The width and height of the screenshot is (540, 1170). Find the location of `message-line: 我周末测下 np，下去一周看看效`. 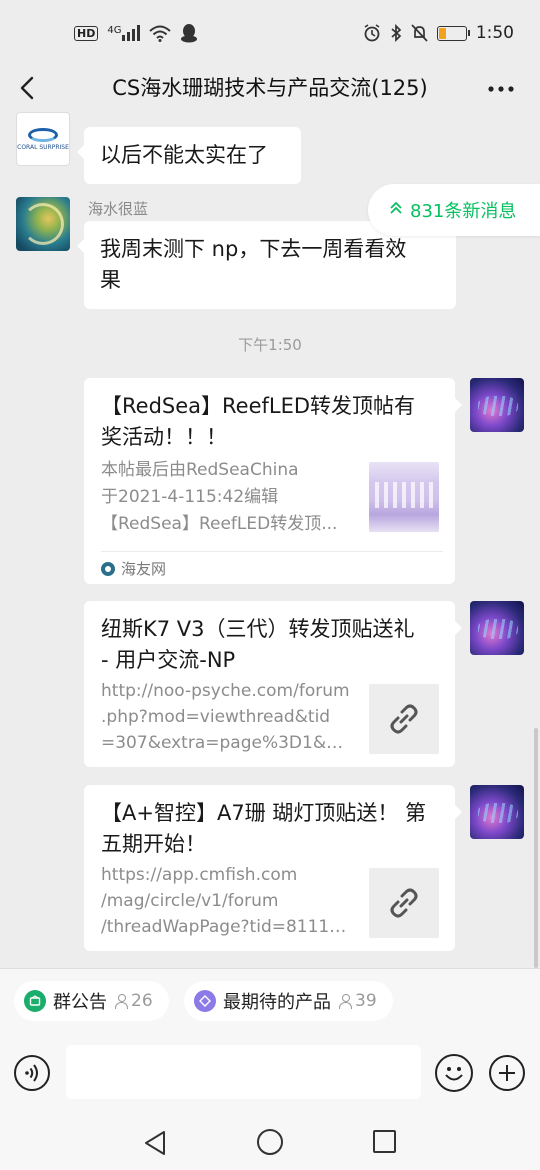

message-line: 我周末测下 np，下去一周看看效 is located at coordinates (253, 249).